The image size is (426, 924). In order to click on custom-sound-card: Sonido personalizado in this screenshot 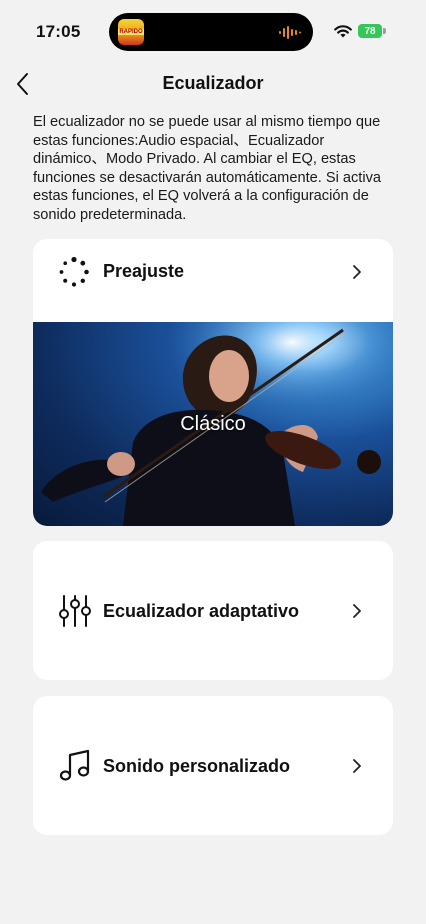, I will do `click(213, 765)`.